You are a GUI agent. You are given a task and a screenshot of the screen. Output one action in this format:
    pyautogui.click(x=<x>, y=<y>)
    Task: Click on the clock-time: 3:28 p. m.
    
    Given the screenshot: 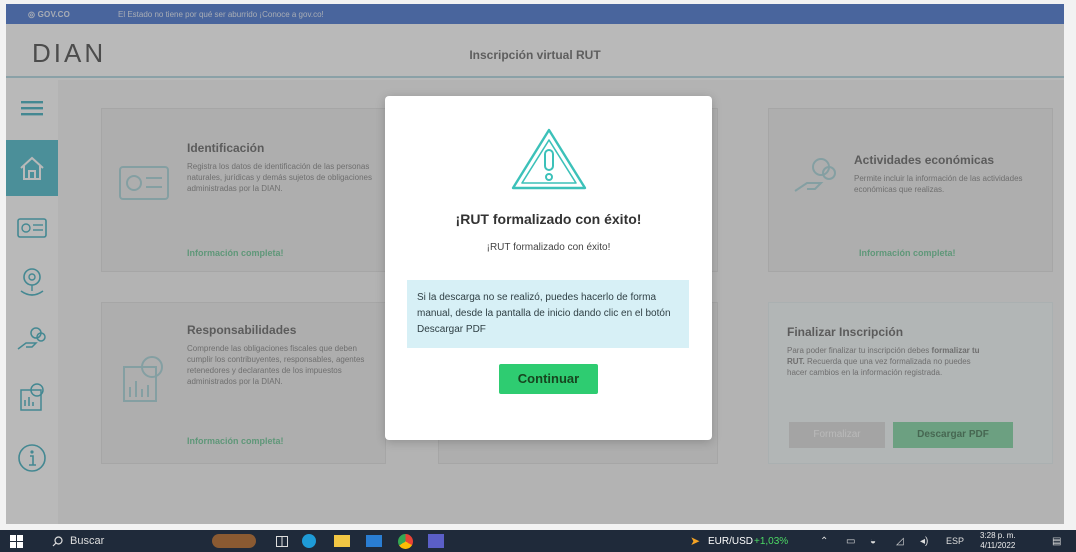 What is the action you would take?
    pyautogui.click(x=998, y=535)
    